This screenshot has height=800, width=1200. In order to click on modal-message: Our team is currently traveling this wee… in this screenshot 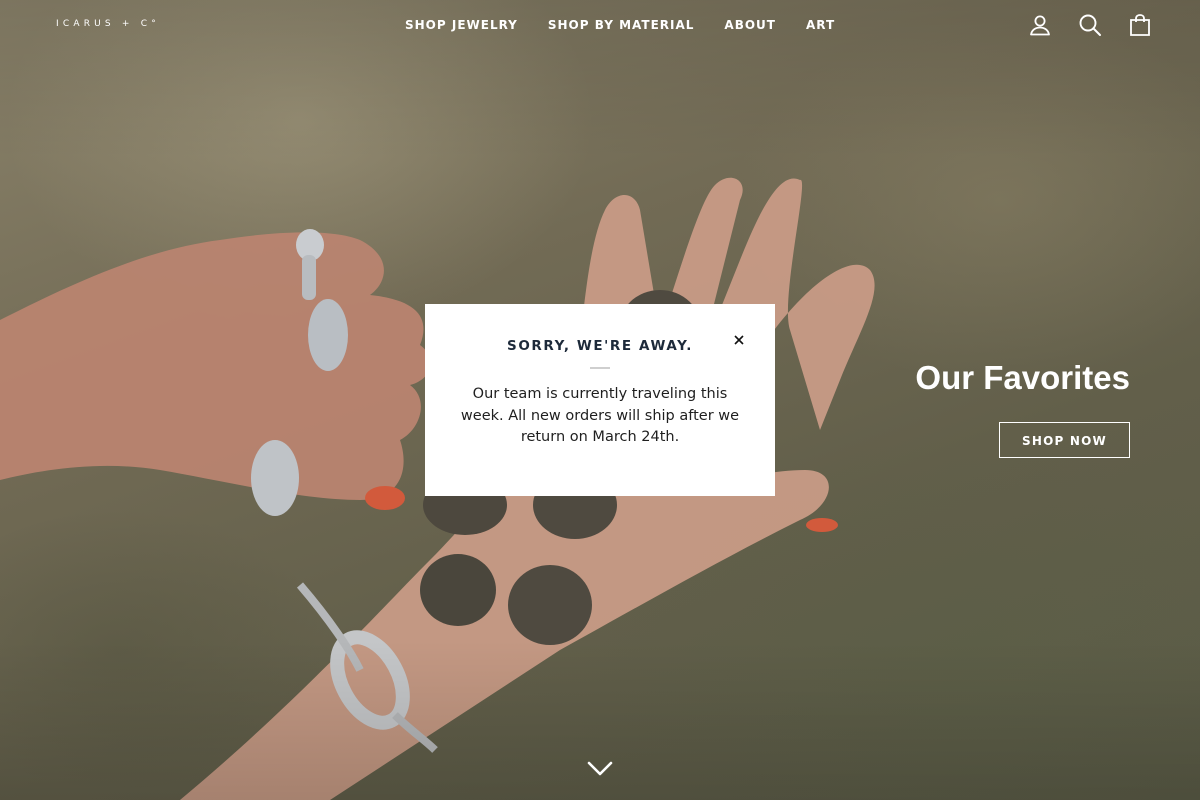, I will do `click(600, 415)`.